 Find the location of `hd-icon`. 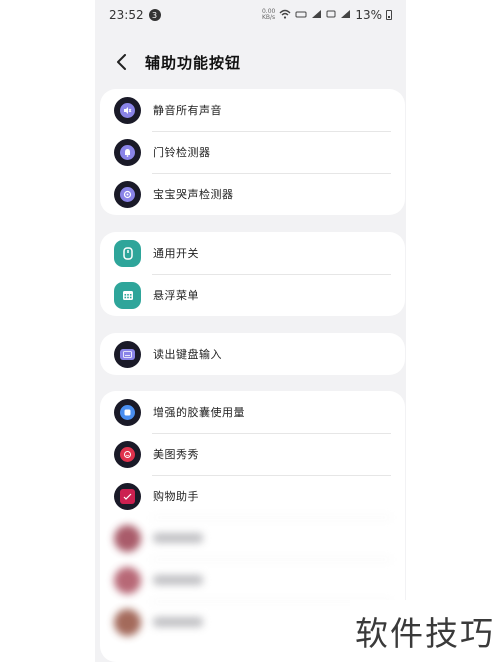

hd-icon is located at coordinates (331, 15).